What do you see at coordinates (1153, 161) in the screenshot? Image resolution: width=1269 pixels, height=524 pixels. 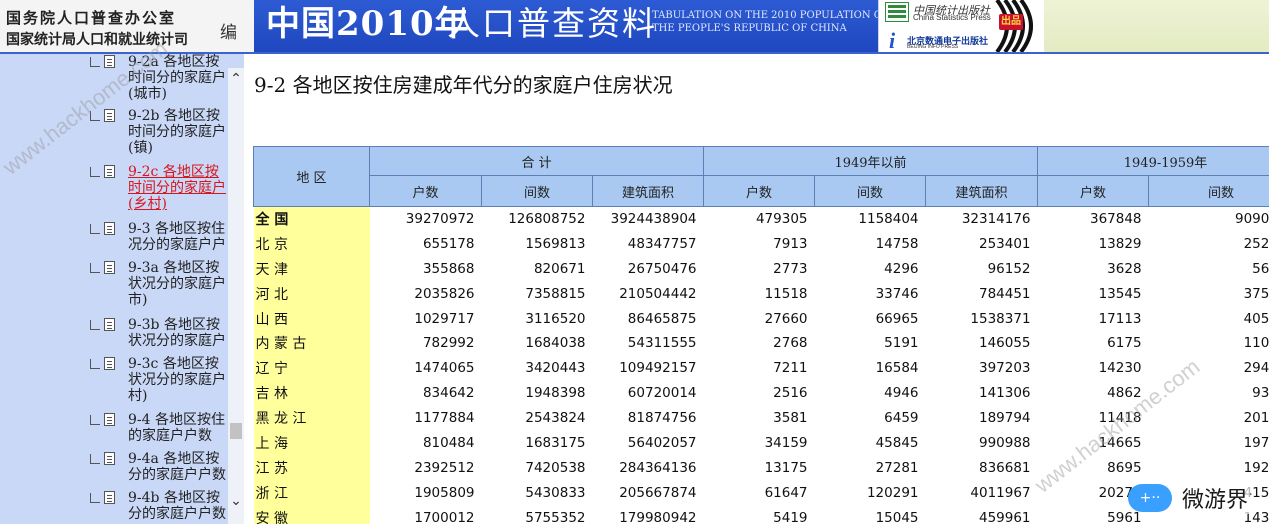 I see `group-header-1949-1959: 1949-1959年` at bounding box center [1153, 161].